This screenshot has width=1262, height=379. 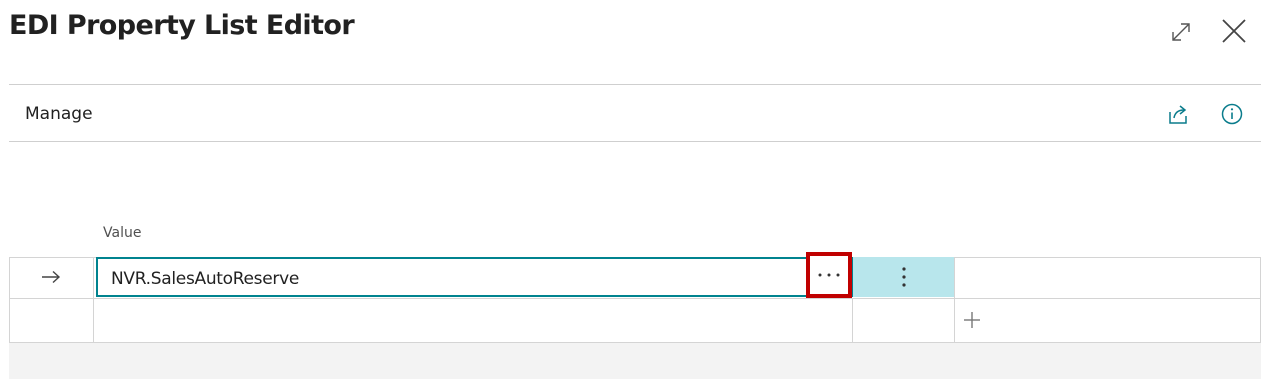 I want to click on close-button, so click(x=1234, y=31).